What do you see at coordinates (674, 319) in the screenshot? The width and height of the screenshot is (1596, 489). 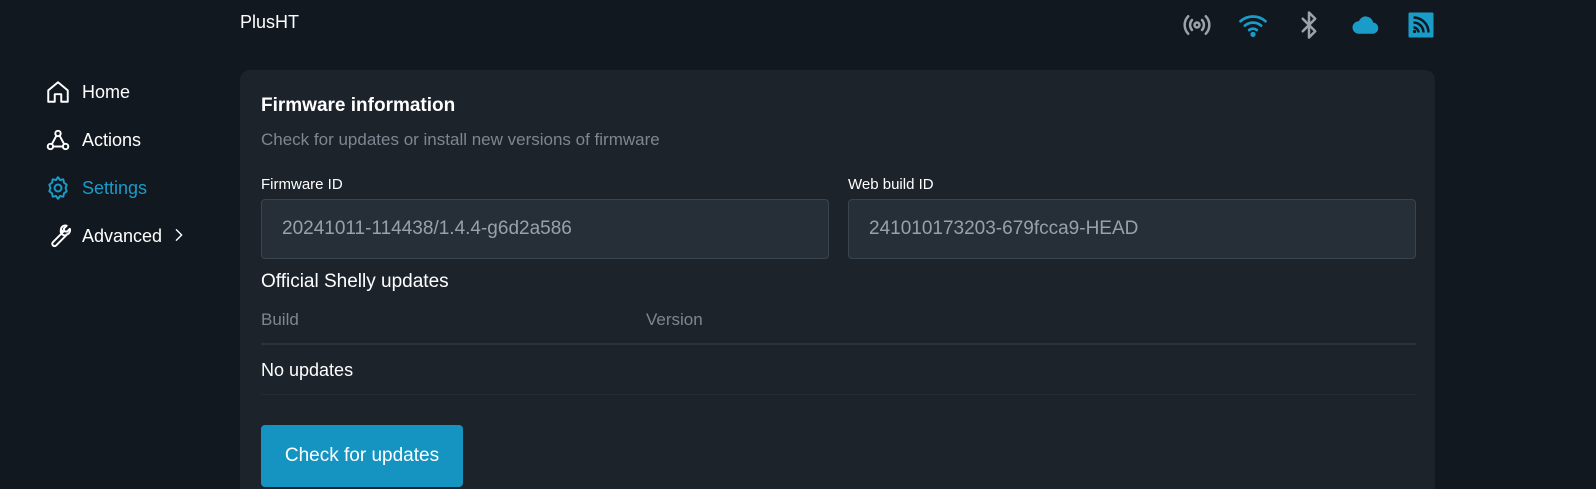 I see `column-header-version: Version` at bounding box center [674, 319].